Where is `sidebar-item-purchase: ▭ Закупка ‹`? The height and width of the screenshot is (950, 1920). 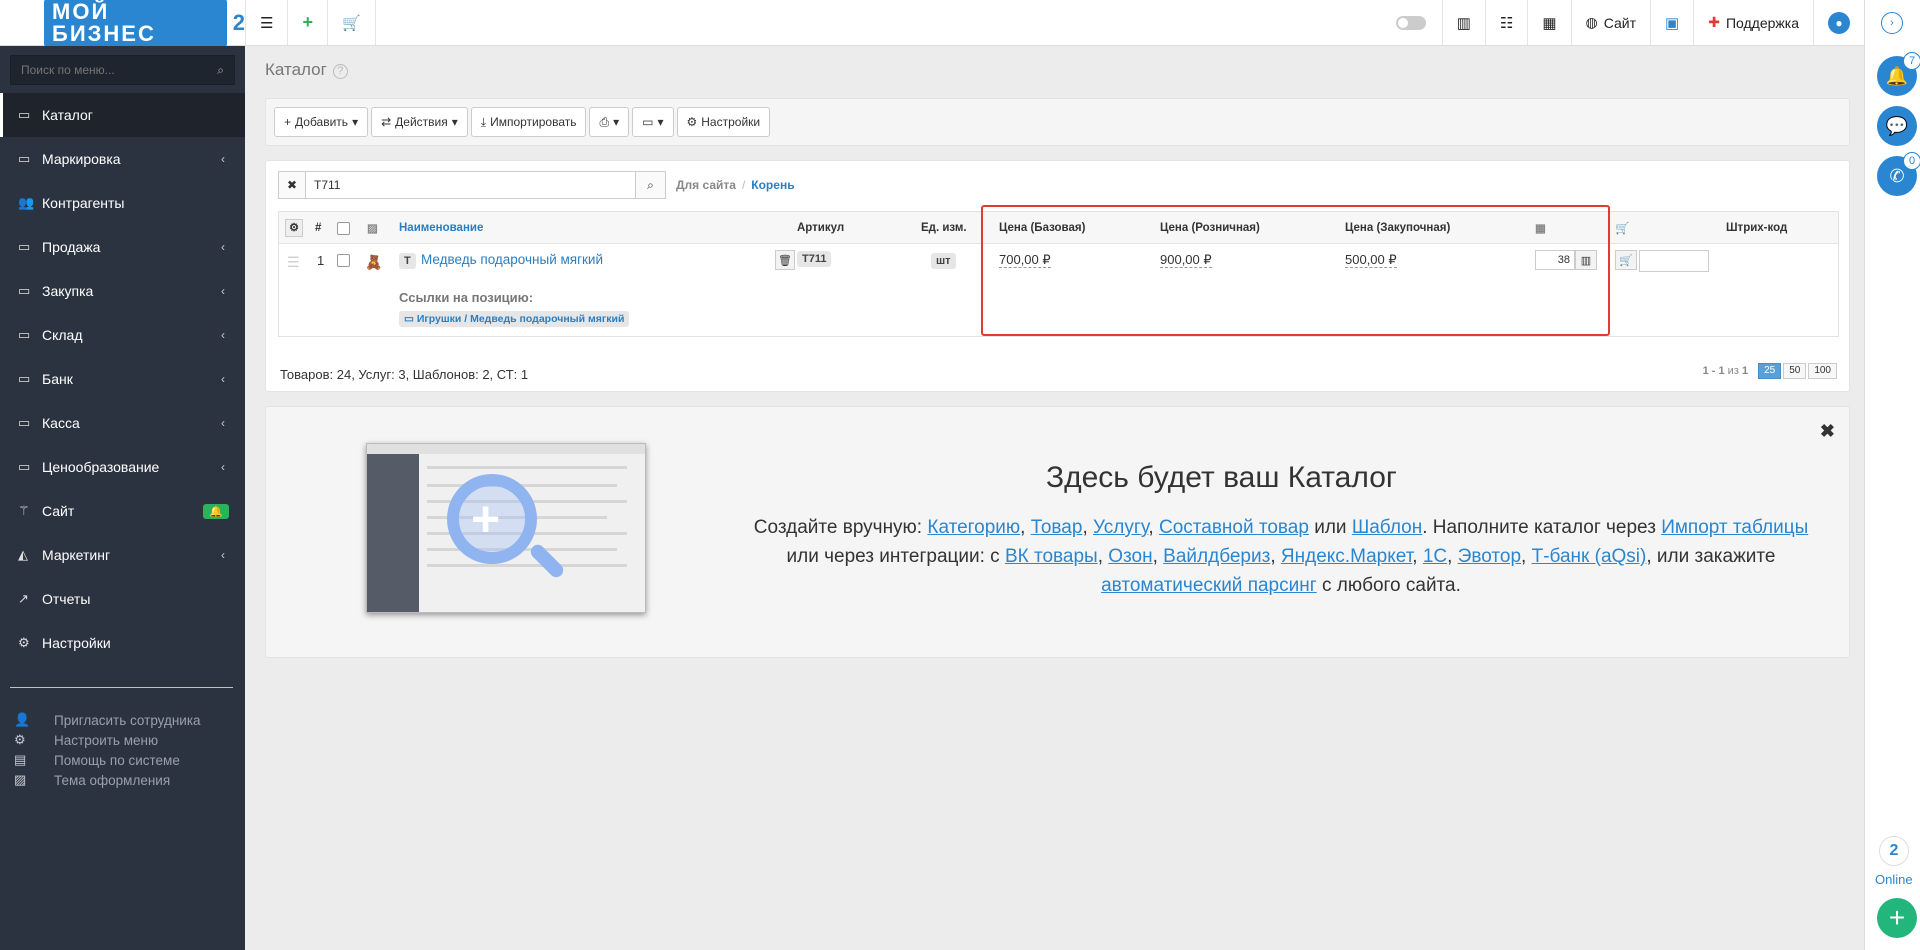
sidebar-item-purchase: ▭ Закупка ‹ is located at coordinates (122, 291).